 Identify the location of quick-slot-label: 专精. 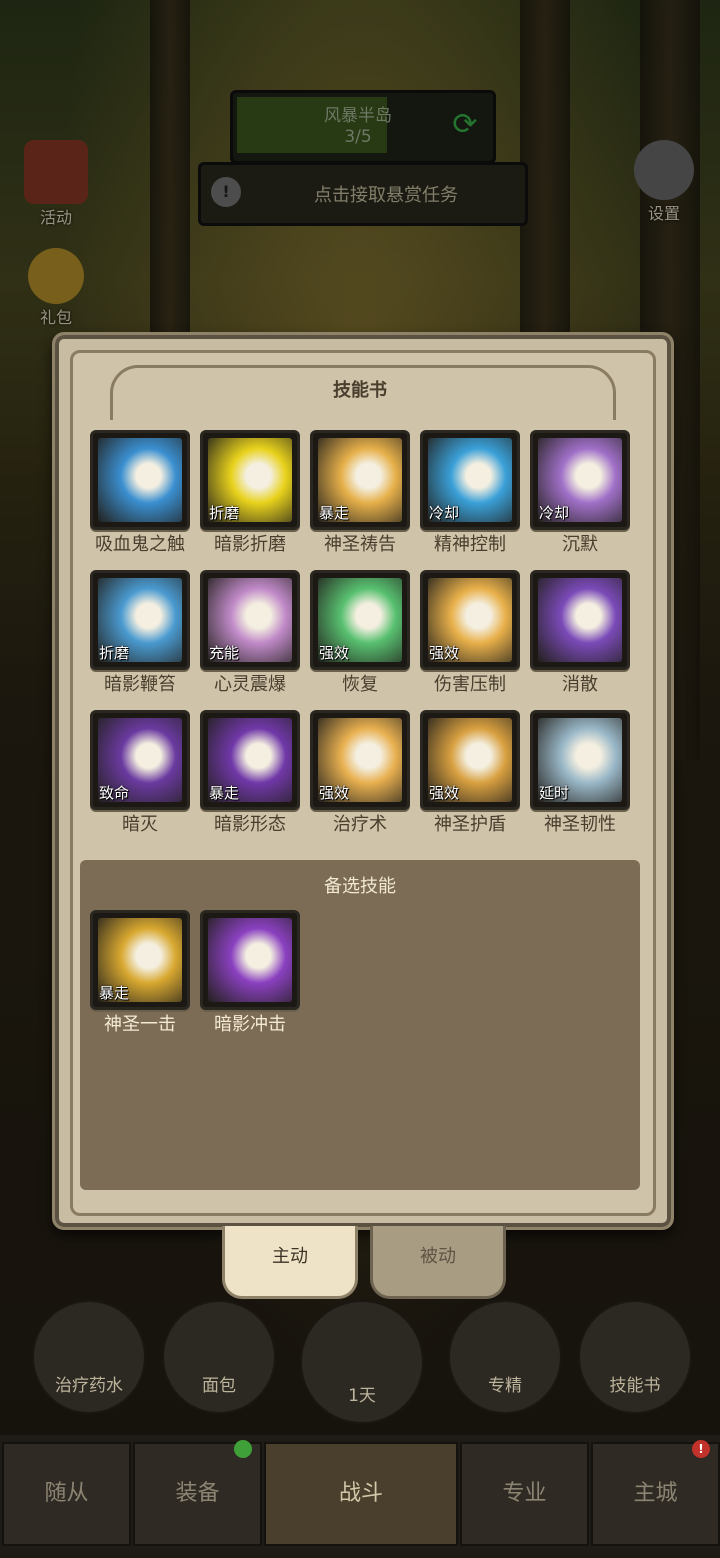
(505, 1386).